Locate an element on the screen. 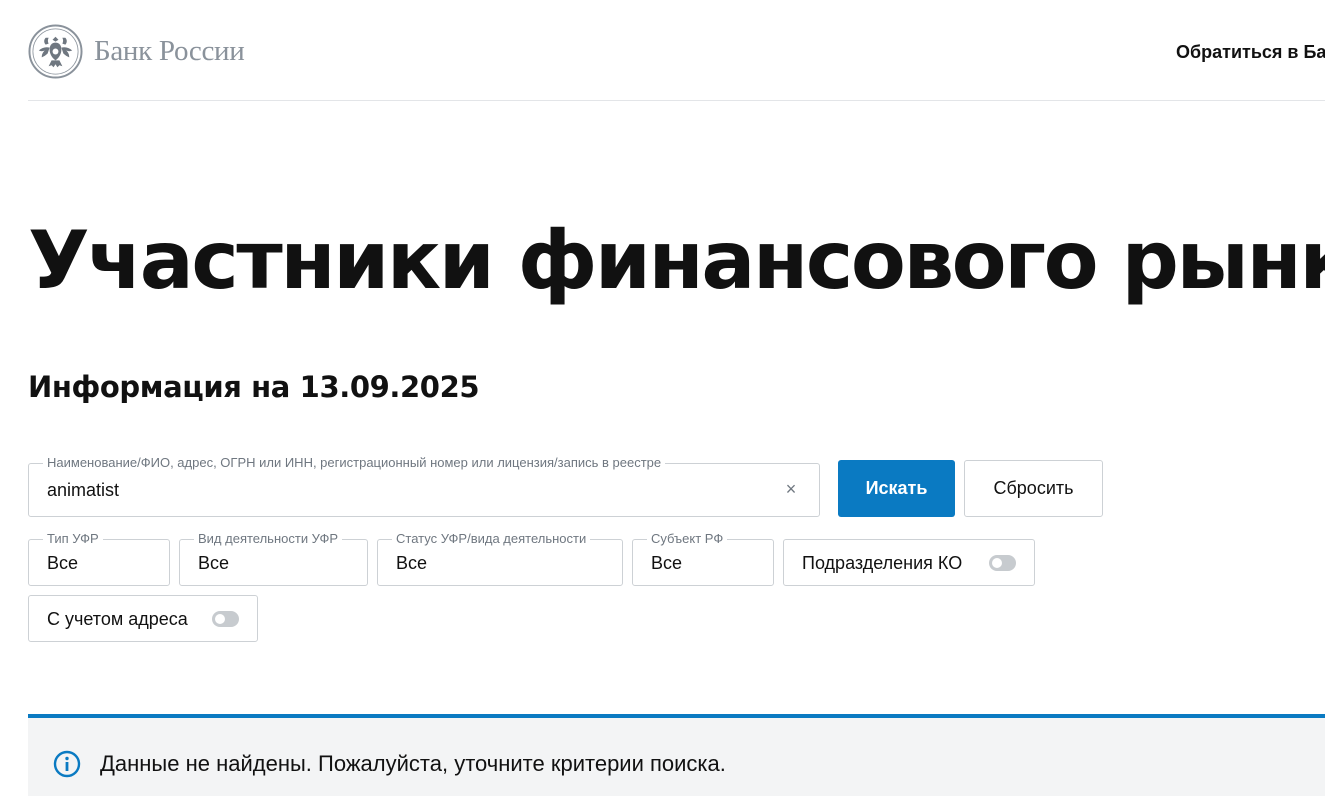  contact-bank-link: Обратиться в Бан is located at coordinates (1250, 52).